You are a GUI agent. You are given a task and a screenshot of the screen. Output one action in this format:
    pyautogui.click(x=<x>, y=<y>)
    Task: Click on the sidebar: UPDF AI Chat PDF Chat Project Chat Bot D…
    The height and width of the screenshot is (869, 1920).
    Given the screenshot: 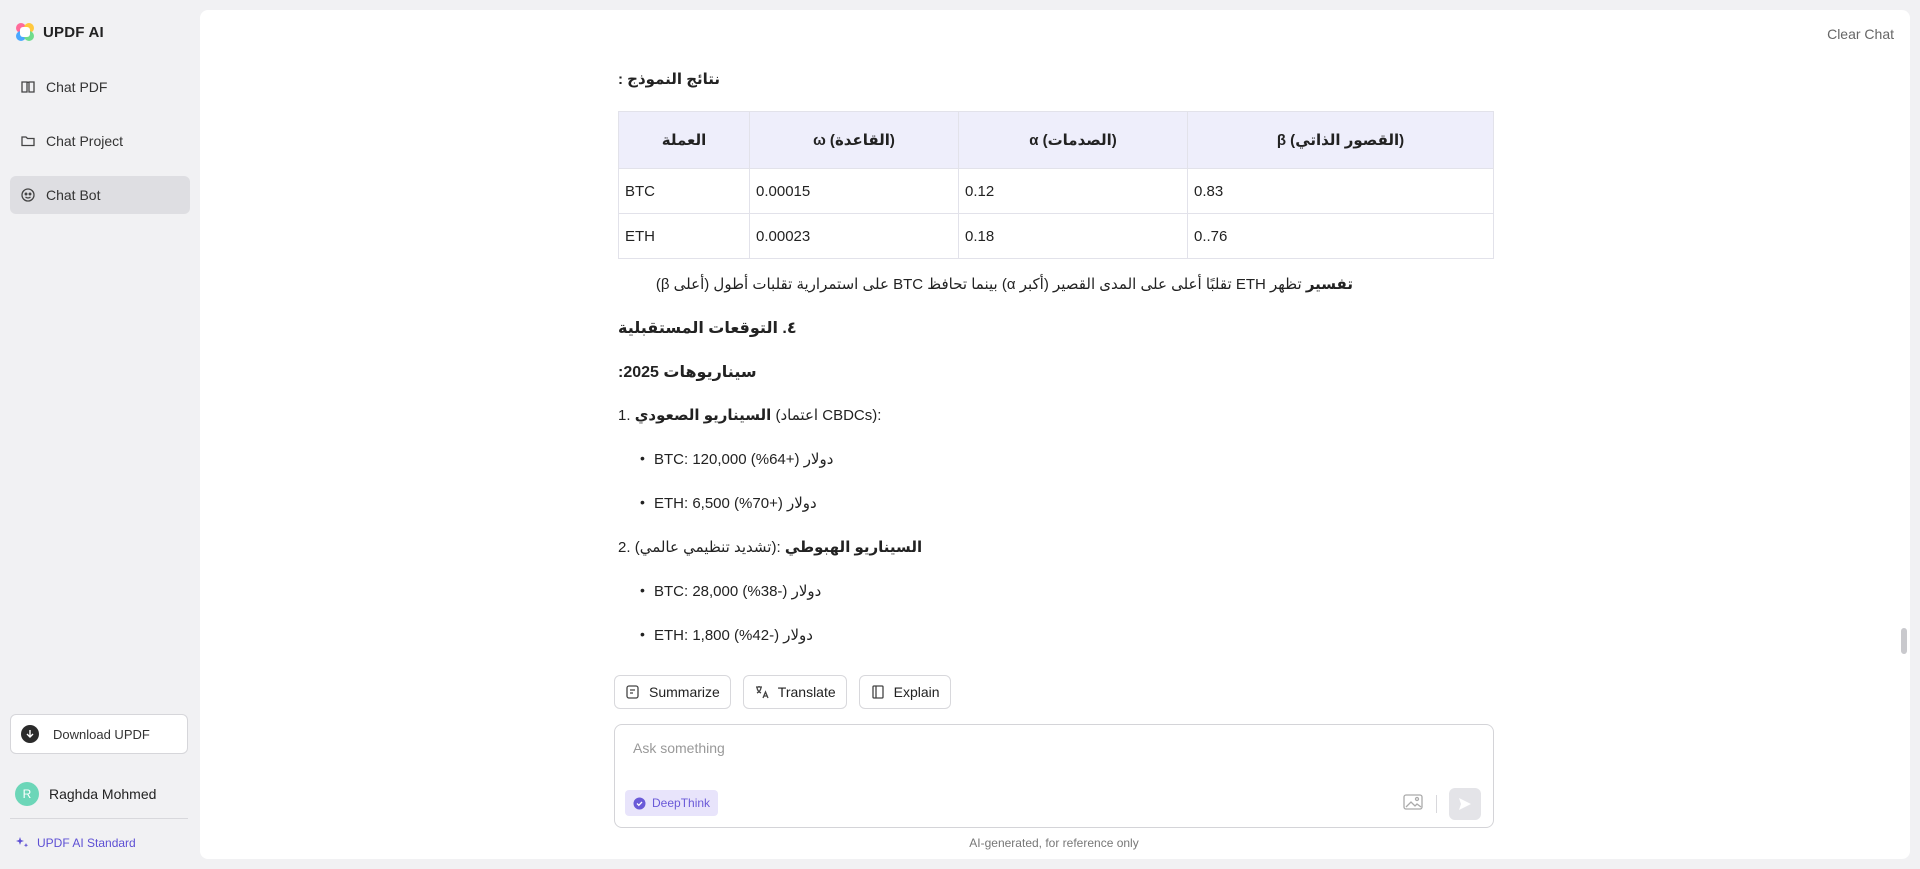 What is the action you would take?
    pyautogui.click(x=100, y=434)
    